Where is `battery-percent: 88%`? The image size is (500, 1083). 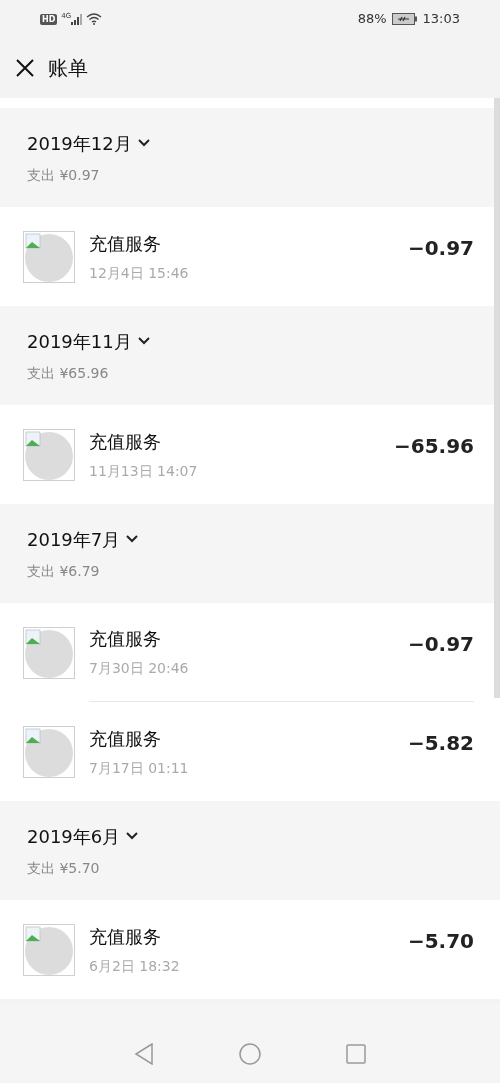
battery-percent: 88% is located at coordinates (372, 19).